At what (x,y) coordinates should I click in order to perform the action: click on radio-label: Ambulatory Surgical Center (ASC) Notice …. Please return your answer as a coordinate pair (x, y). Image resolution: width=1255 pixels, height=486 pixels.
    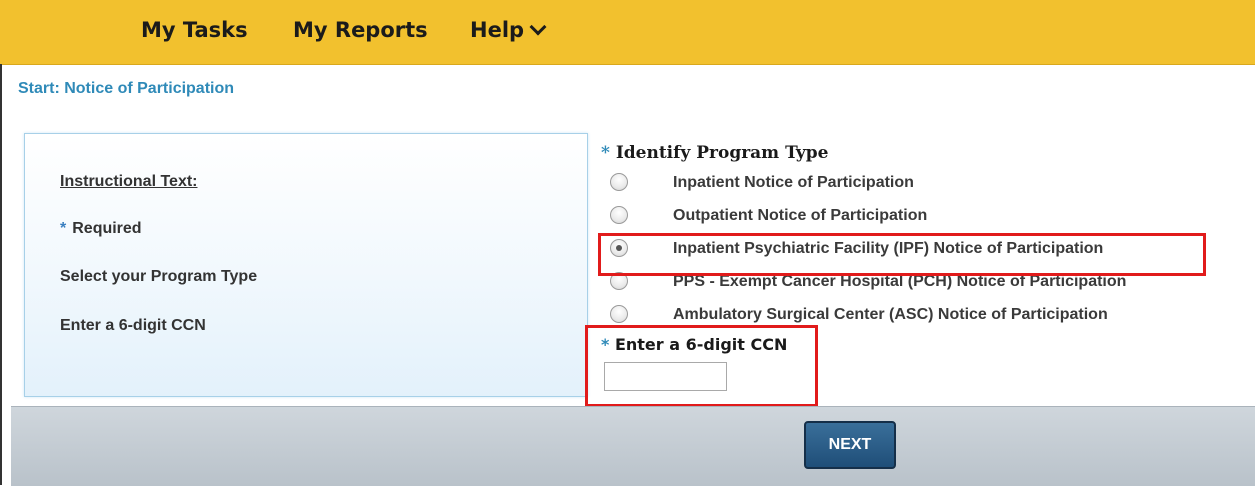
    Looking at the image, I should click on (890, 314).